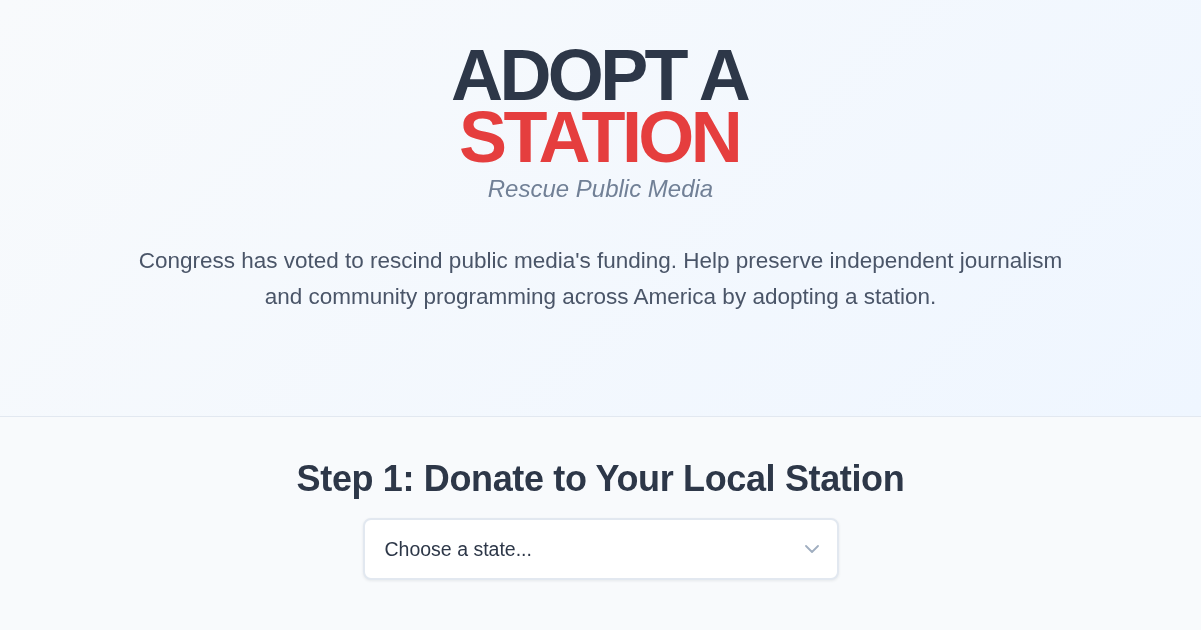 This screenshot has height=630, width=1201. I want to click on step-heading: Step 1: Donate to Your Local Station, so click(600, 479).